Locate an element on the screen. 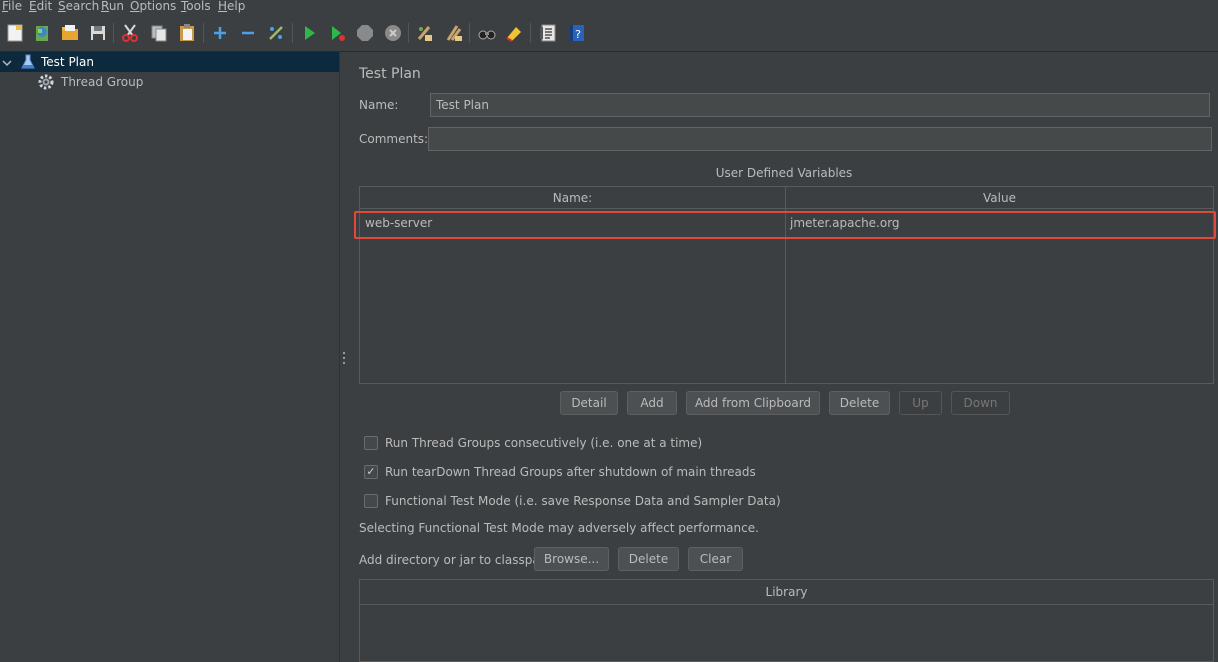  new-icon is located at coordinates (15, 33).